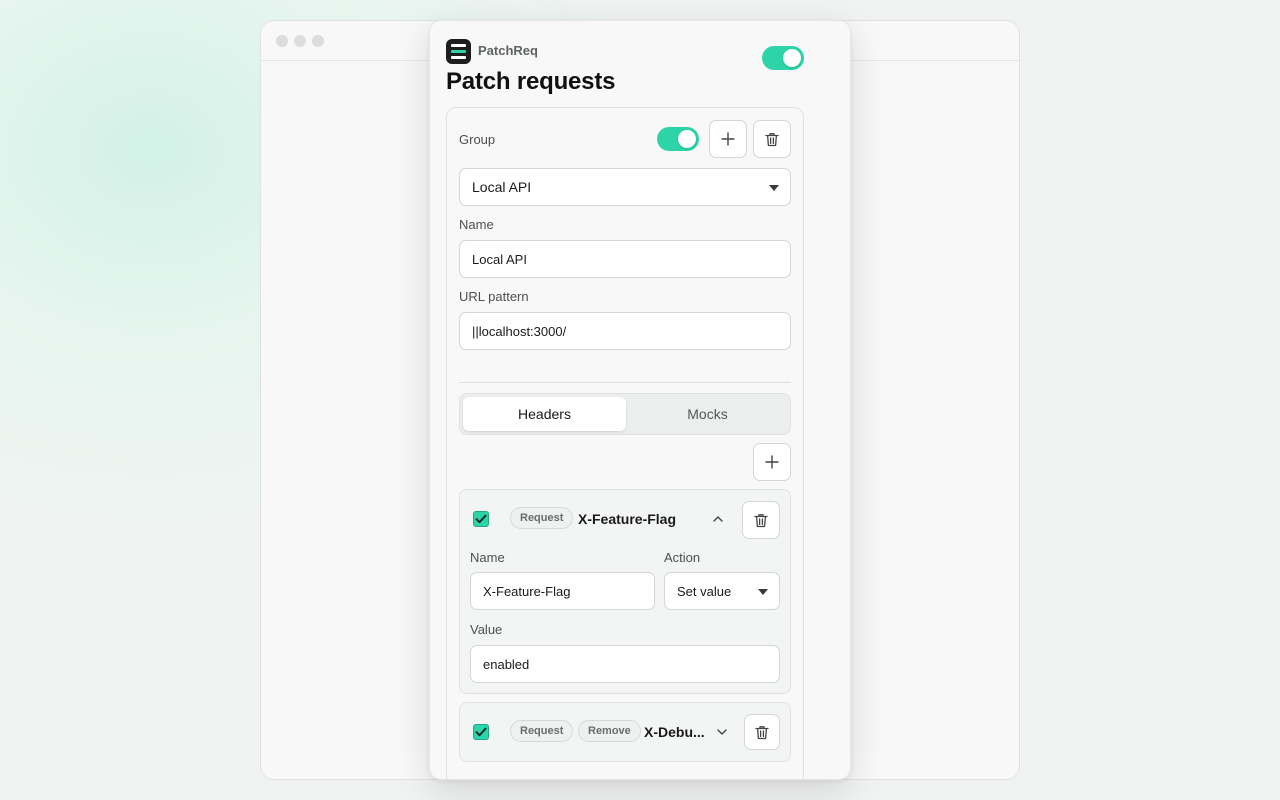  I want to click on tab-mocks: Mocks, so click(707, 414).